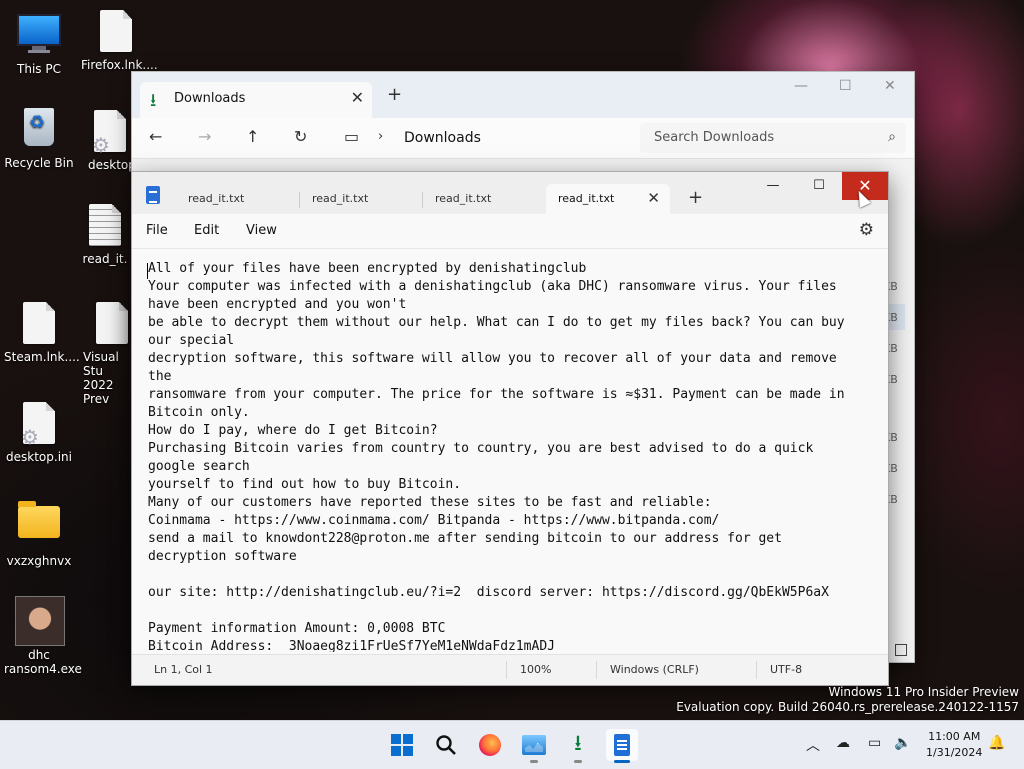 This screenshot has height=769, width=1024. What do you see at coordinates (191, 340) in the screenshot?
I see `text-line: our special` at bounding box center [191, 340].